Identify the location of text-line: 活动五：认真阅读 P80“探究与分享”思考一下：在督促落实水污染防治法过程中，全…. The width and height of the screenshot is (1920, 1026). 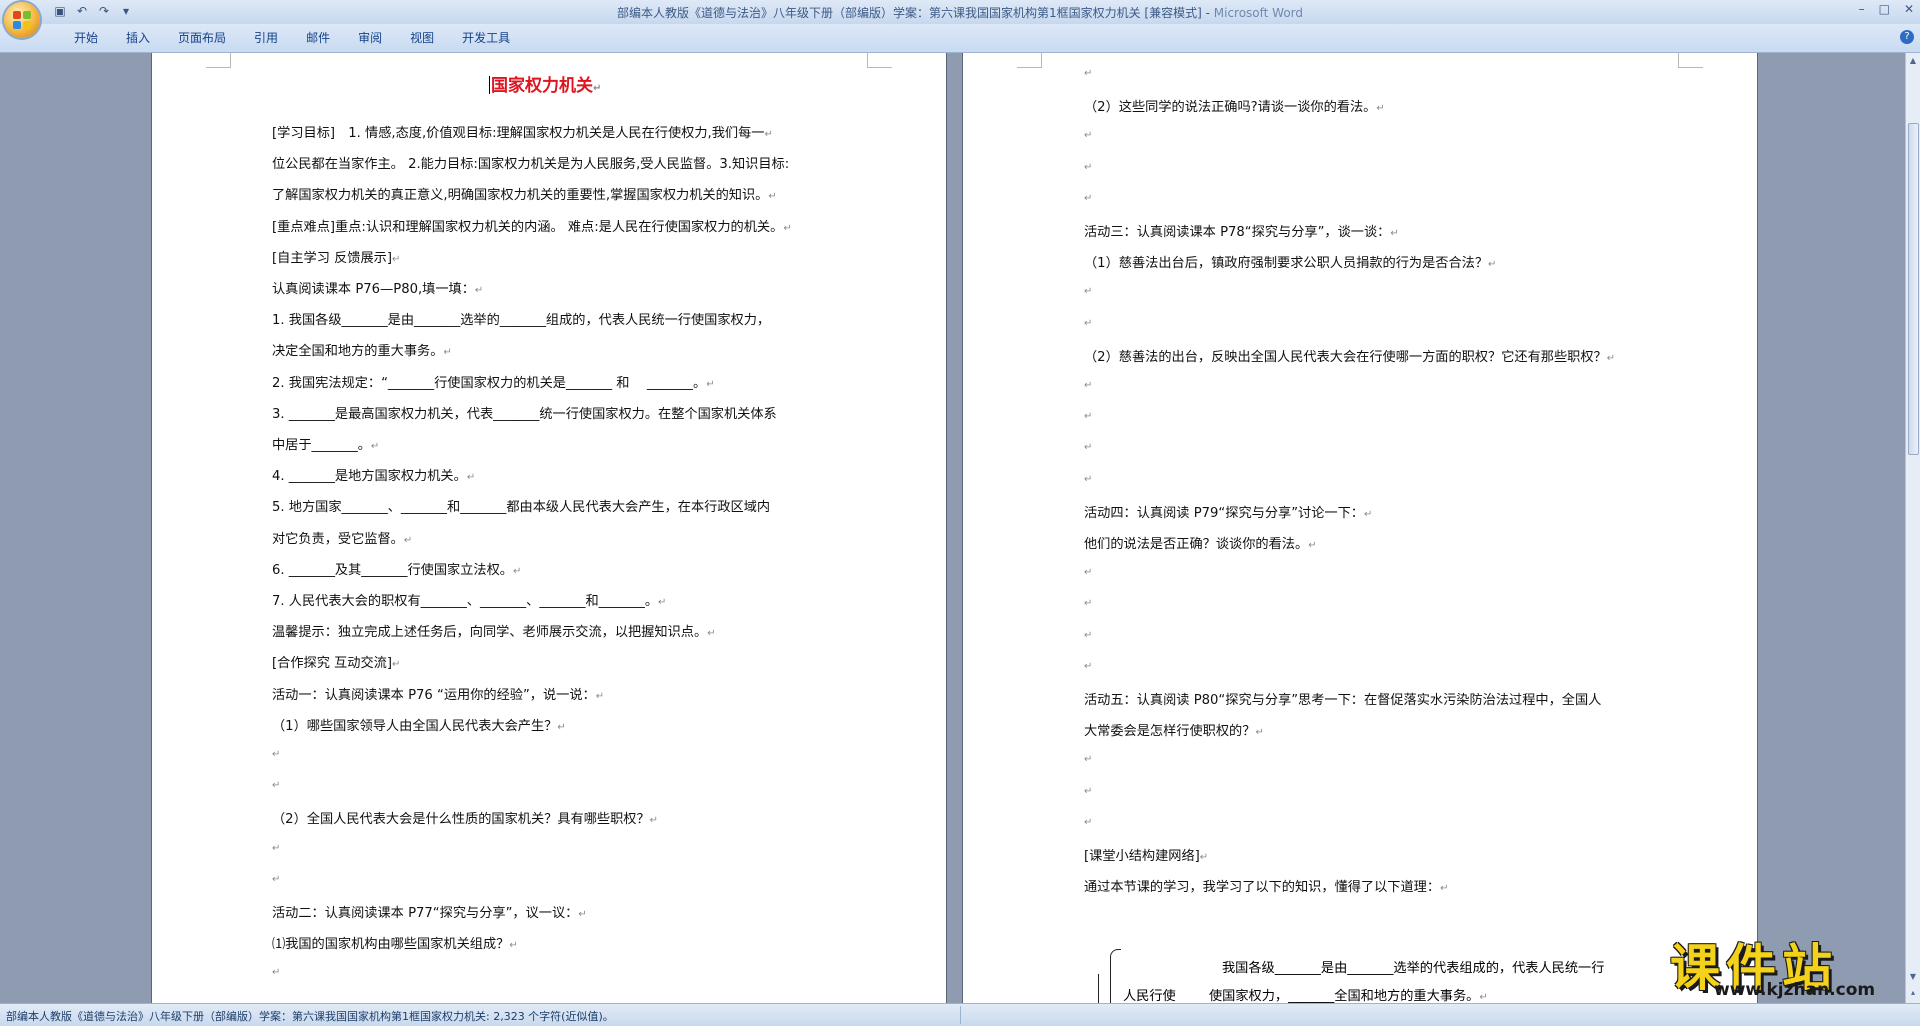
(1342, 698).